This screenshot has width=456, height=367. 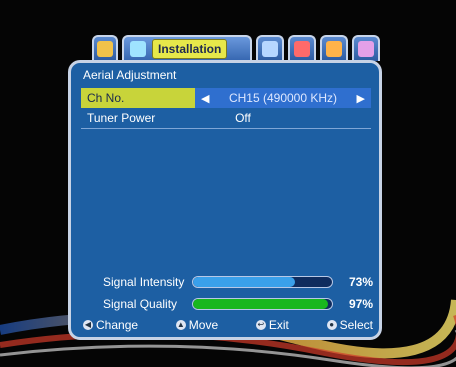 What do you see at coordinates (356, 325) in the screenshot?
I see `hint-select-label: Select` at bounding box center [356, 325].